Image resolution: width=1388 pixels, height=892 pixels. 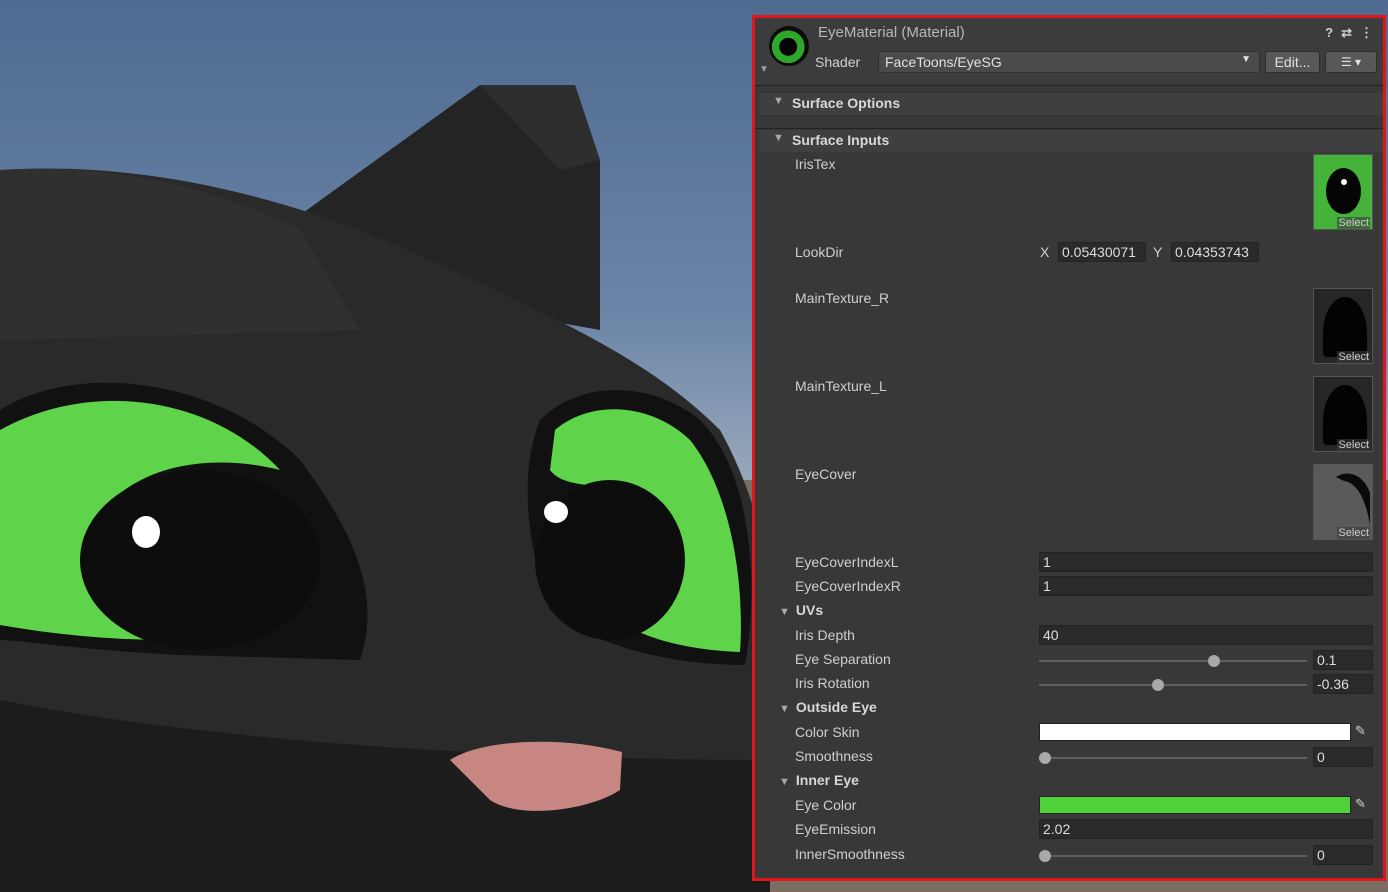 What do you see at coordinates (1195, 805) in the screenshot?
I see `eye-color-swatch` at bounding box center [1195, 805].